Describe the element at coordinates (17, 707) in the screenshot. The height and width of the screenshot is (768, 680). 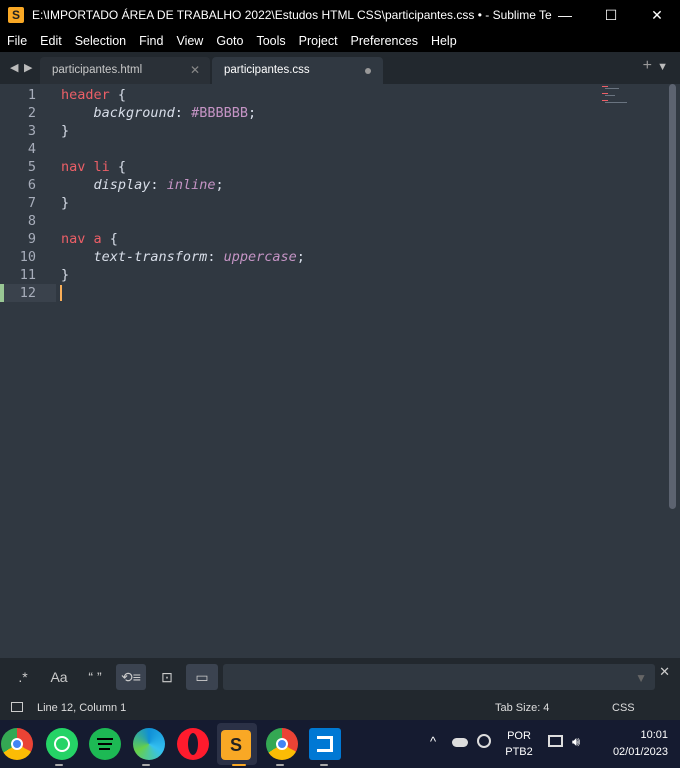
I see `sidebar-toggle-icon` at that location.